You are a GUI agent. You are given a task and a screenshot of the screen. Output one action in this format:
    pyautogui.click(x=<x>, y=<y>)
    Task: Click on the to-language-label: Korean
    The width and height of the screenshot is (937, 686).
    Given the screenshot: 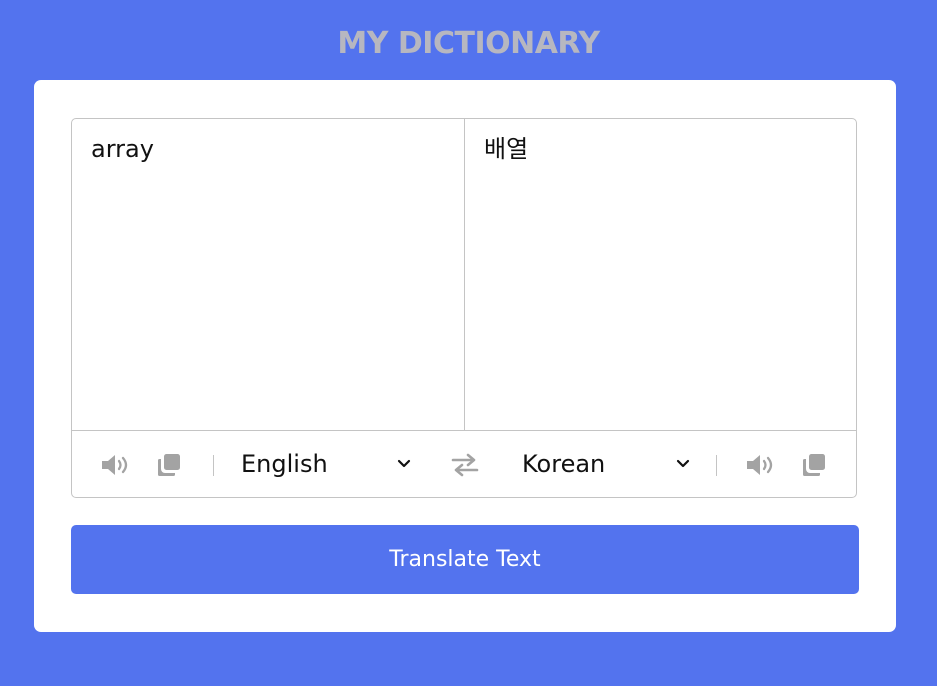 What is the action you would take?
    pyautogui.click(x=564, y=464)
    